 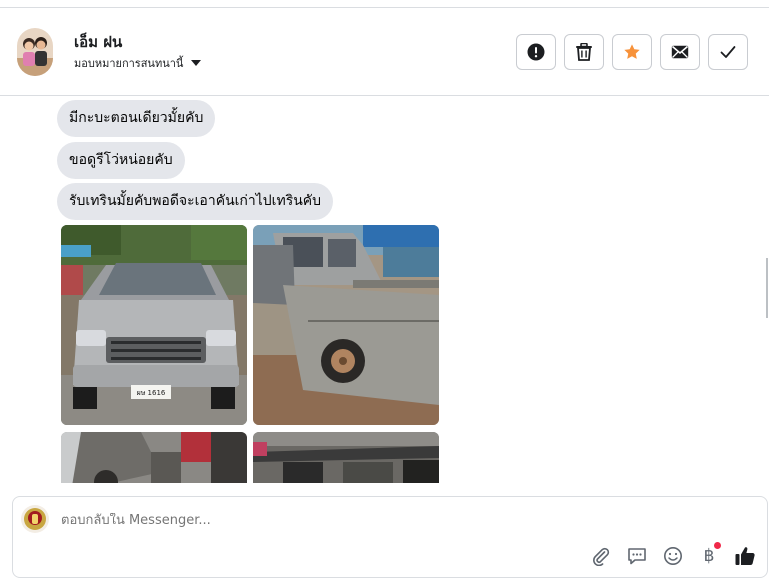 I want to click on trash-icon, so click(x=584, y=52).